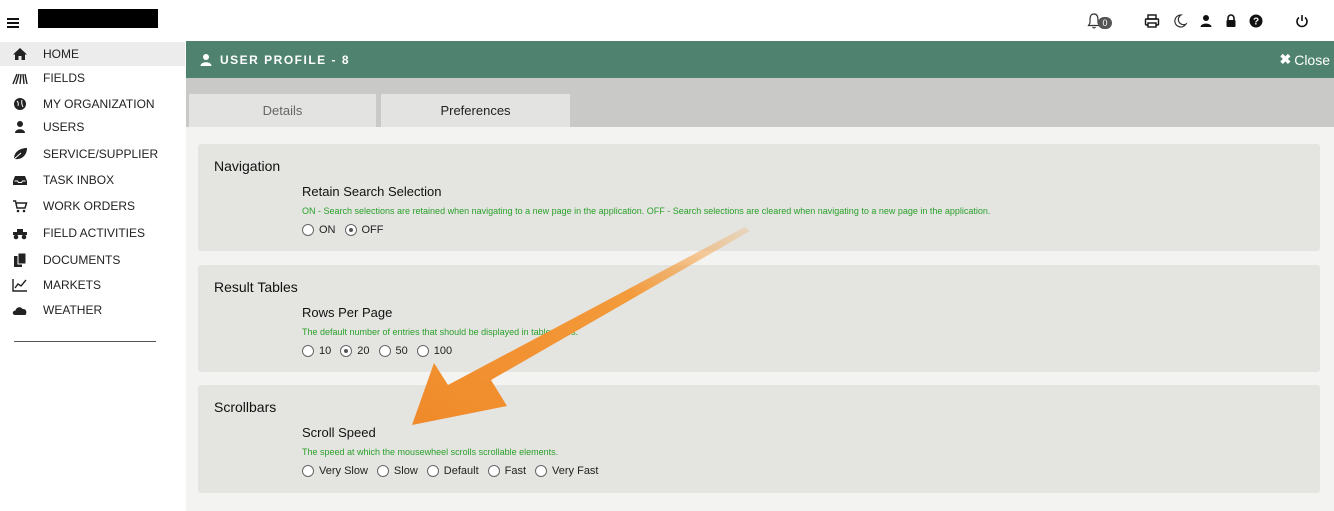 The width and height of the screenshot is (1334, 511). I want to click on sidebar-item-work-orders: WORK ORDERS, so click(92, 206).